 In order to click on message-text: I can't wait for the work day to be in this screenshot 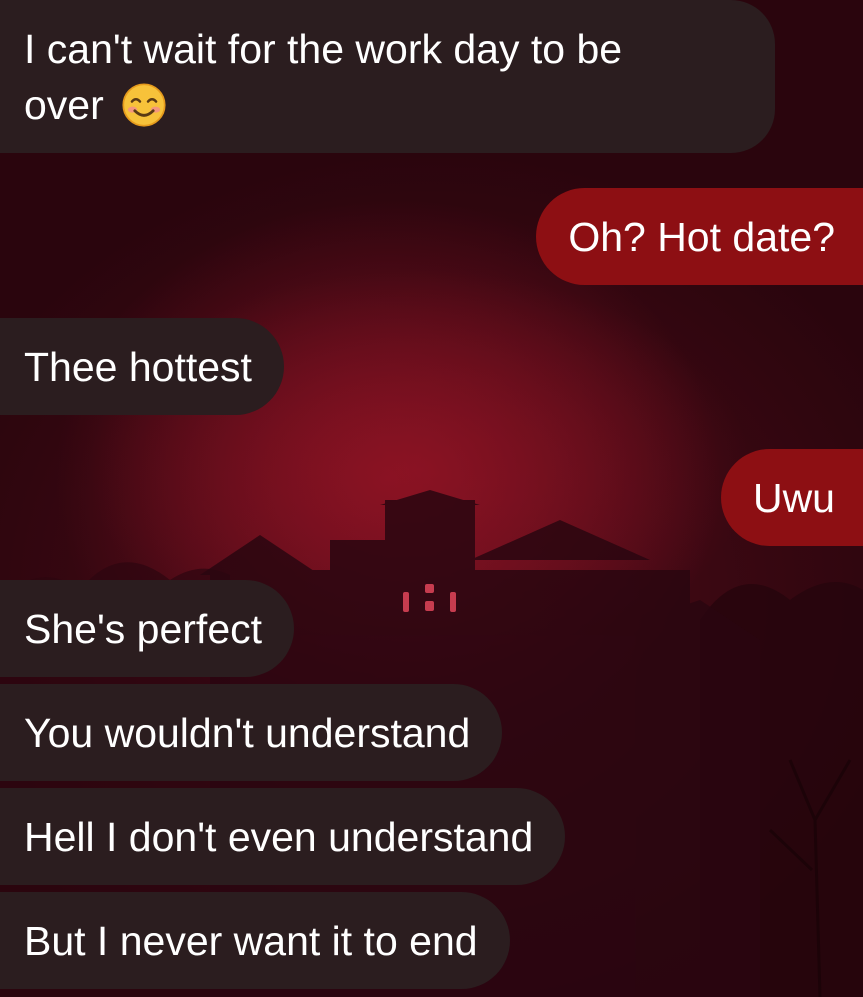, I will do `click(323, 49)`.